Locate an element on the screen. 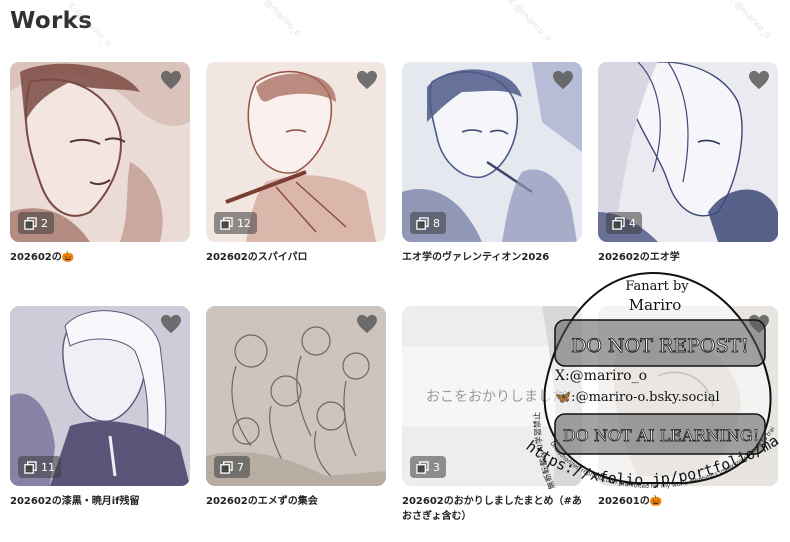  image-count-badge: 3 is located at coordinates (428, 467).